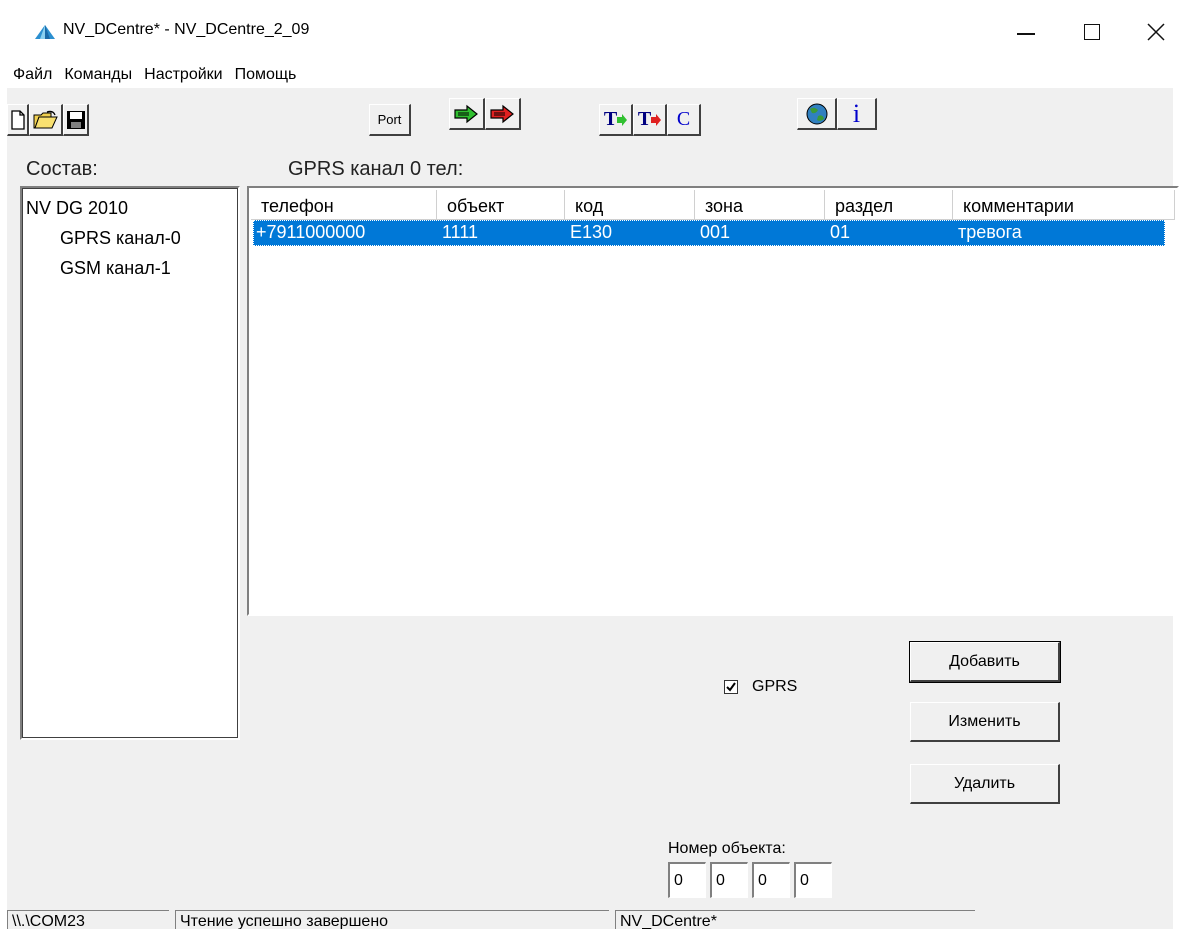  Describe the element at coordinates (591, 232) in the screenshot. I see `cell-code: E130` at that location.